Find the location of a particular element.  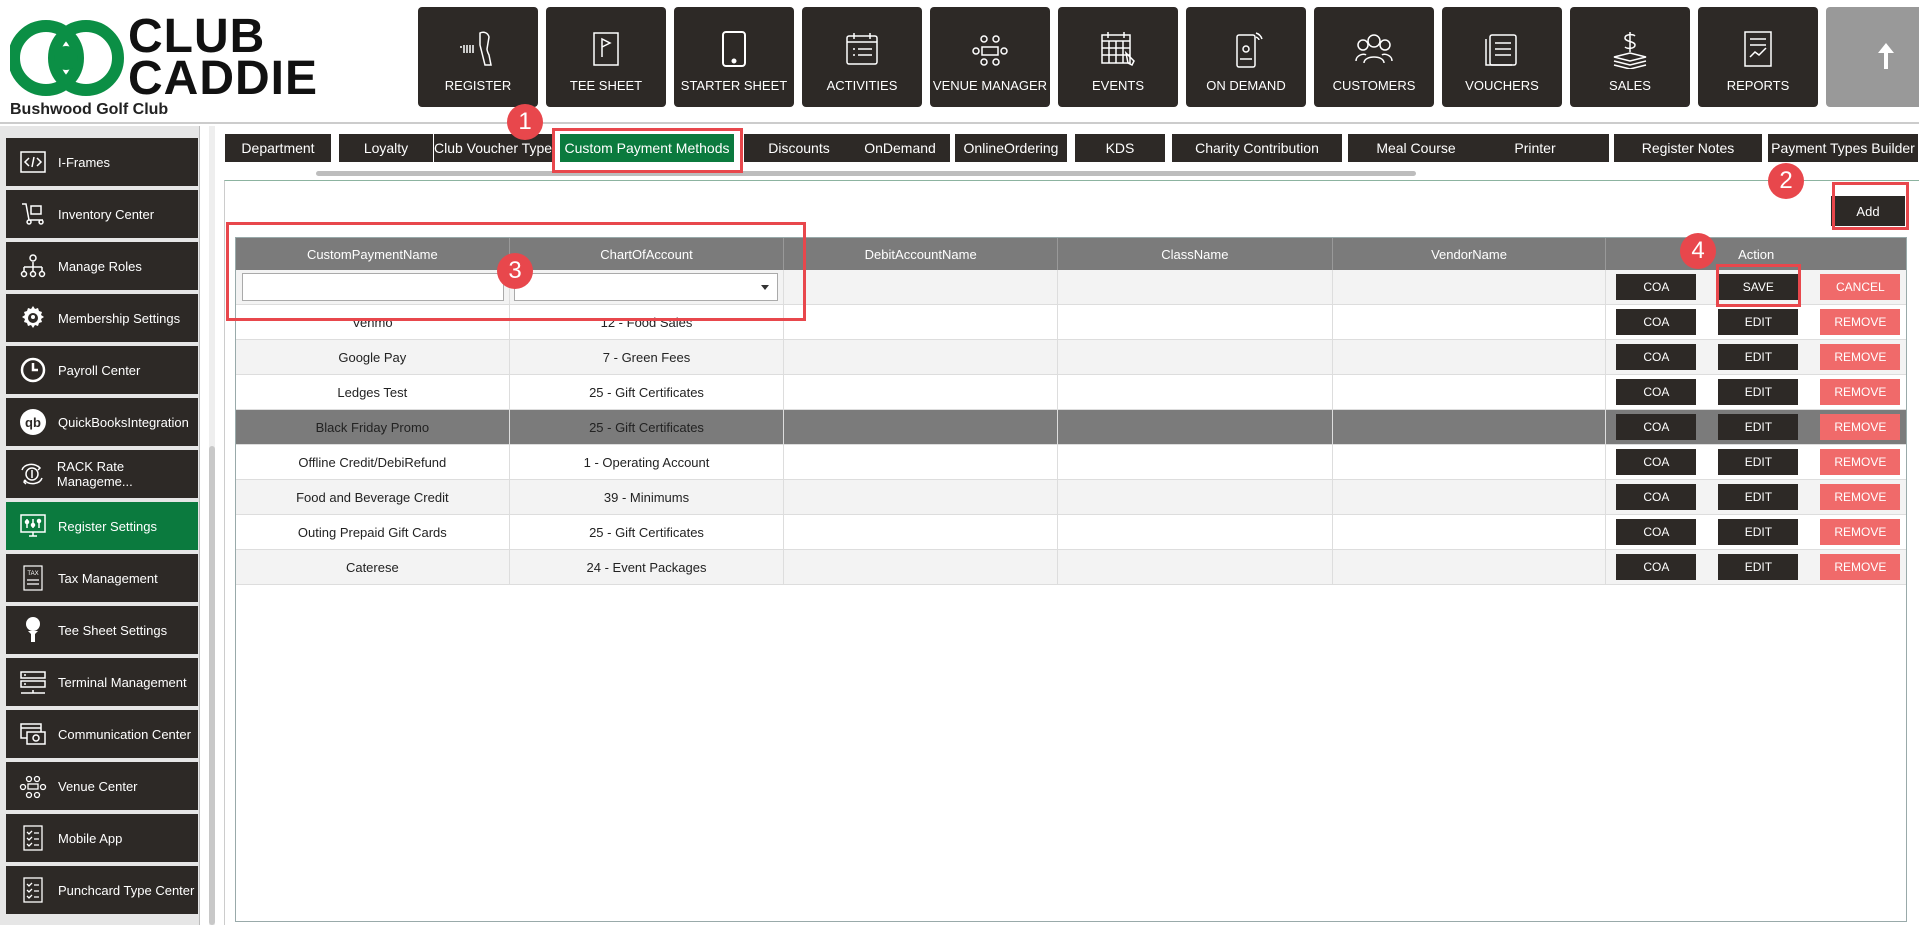

tab-club-voucher-type: Club Voucher Type is located at coordinates (493, 148).